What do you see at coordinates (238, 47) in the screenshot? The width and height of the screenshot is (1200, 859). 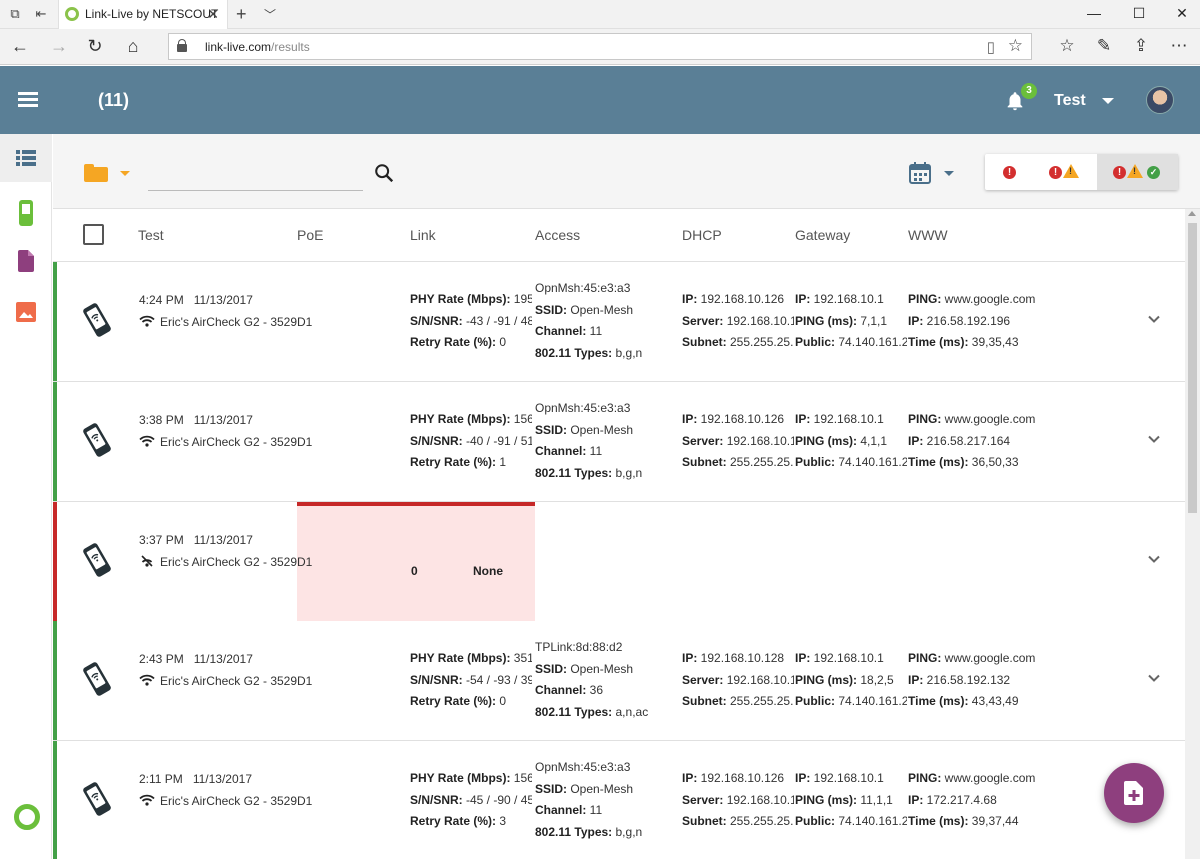 I see `url-host: link-live.com` at bounding box center [238, 47].